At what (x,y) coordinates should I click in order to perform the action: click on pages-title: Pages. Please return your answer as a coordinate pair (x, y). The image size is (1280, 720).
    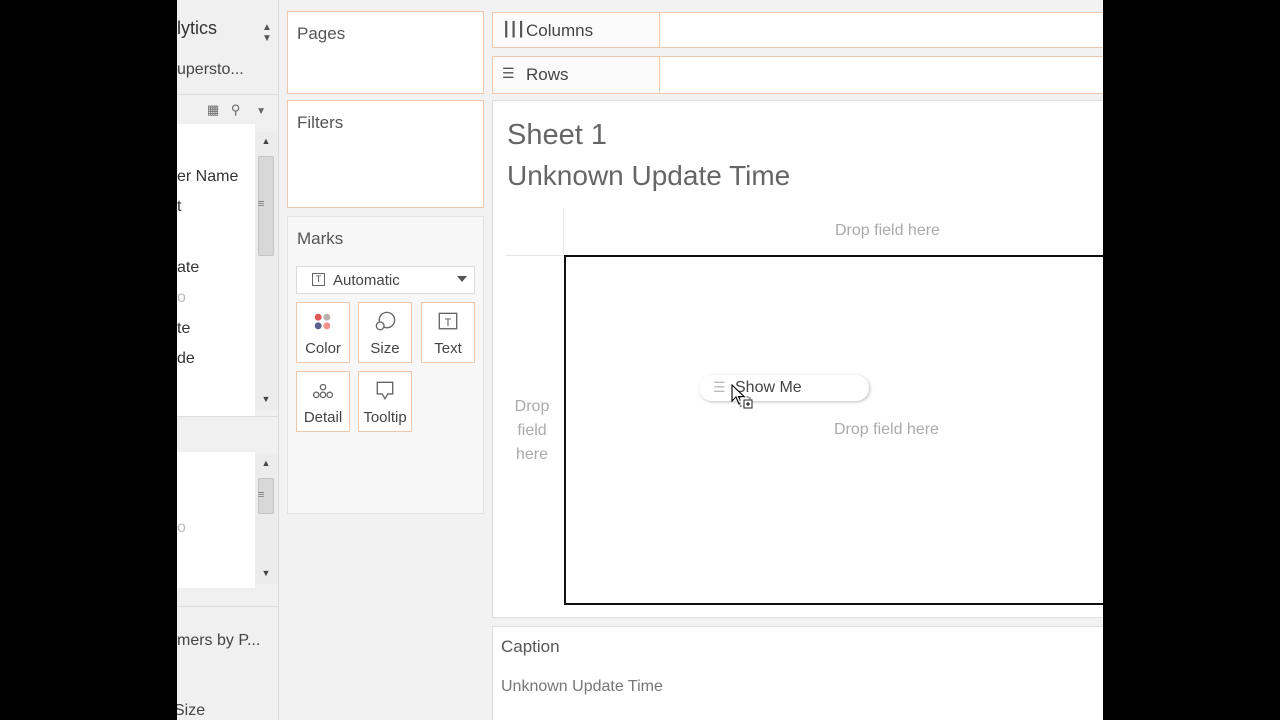
    Looking at the image, I should click on (321, 33).